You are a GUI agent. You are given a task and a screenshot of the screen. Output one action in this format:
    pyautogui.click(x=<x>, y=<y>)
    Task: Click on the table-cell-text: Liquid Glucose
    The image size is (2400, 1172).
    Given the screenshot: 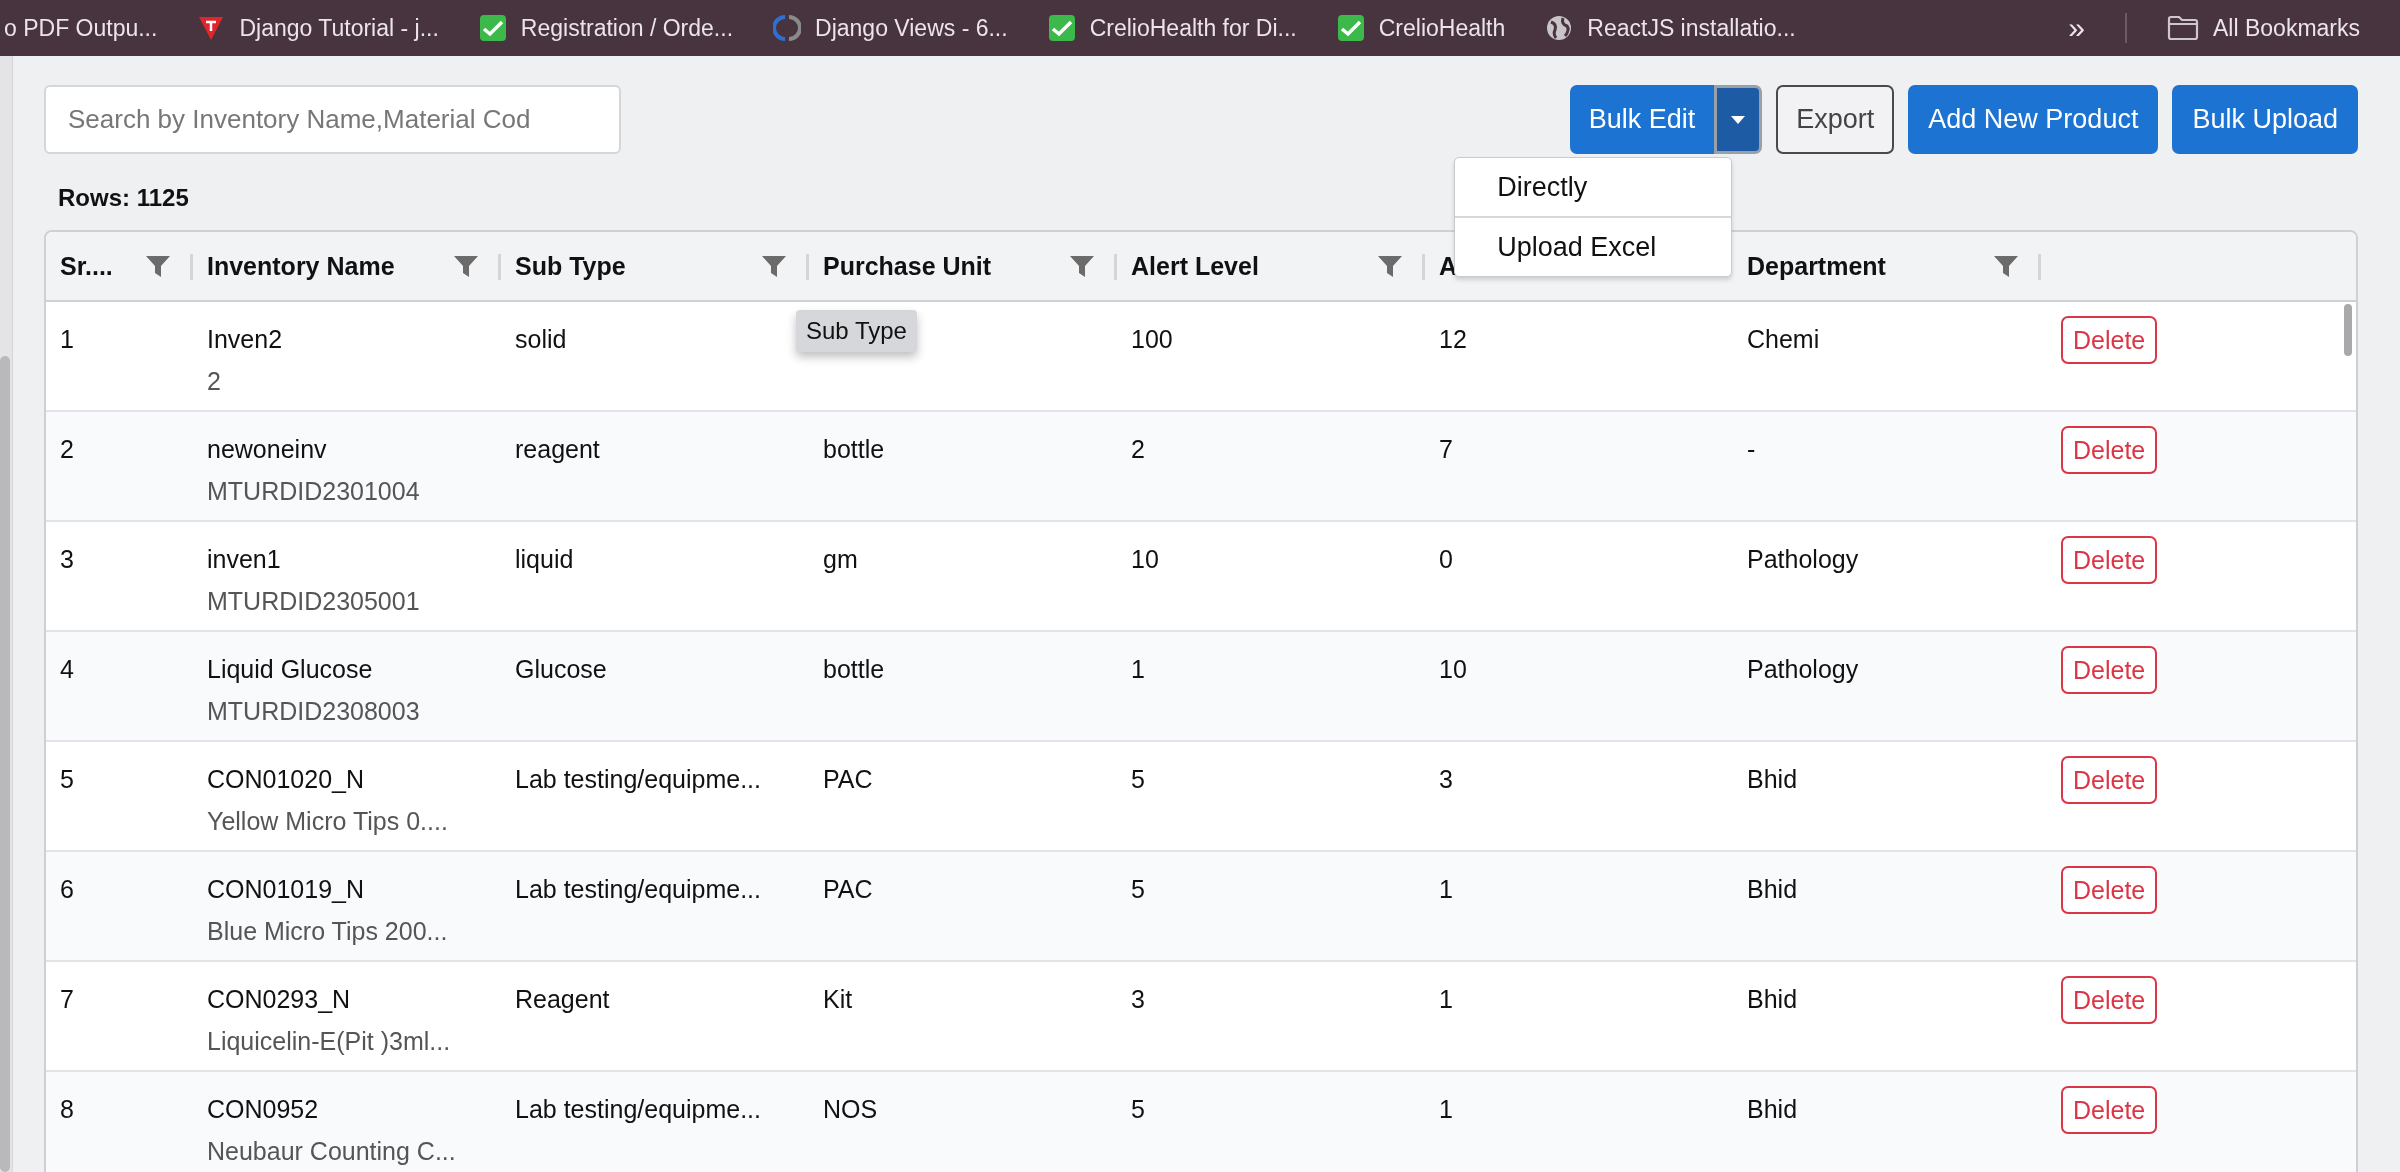 What is the action you would take?
    pyautogui.click(x=290, y=669)
    